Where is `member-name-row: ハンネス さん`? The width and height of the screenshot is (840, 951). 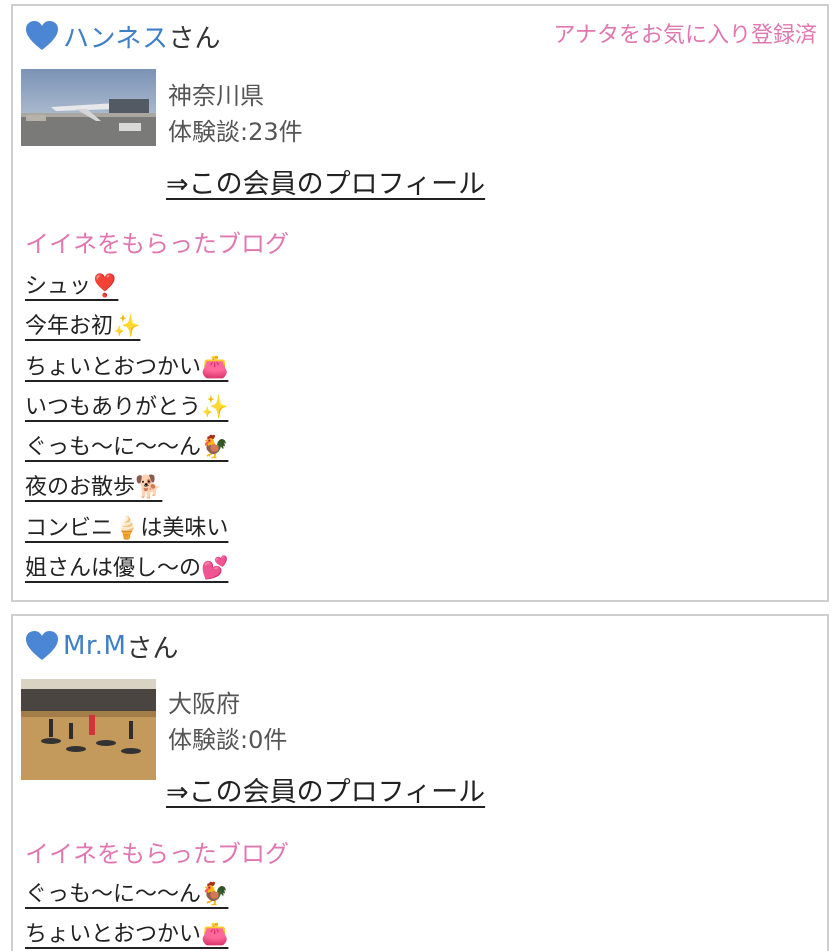
member-name-row: ハンネス さん is located at coordinates (123, 36).